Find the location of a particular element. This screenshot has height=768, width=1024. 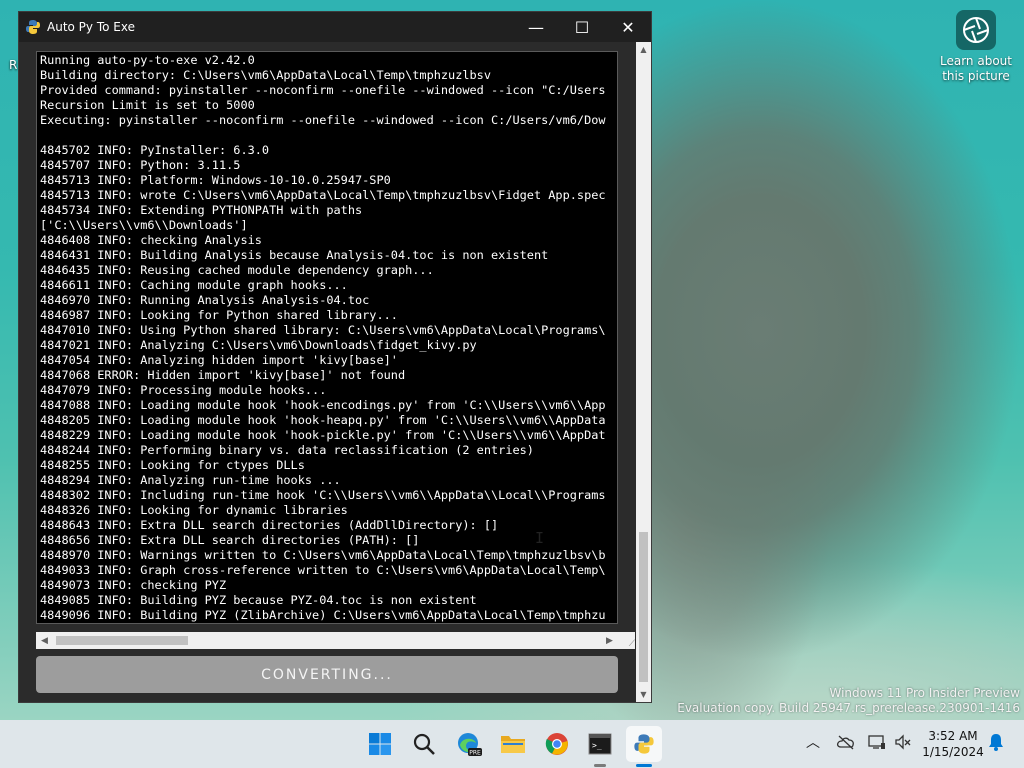

search-button is located at coordinates (424, 744).